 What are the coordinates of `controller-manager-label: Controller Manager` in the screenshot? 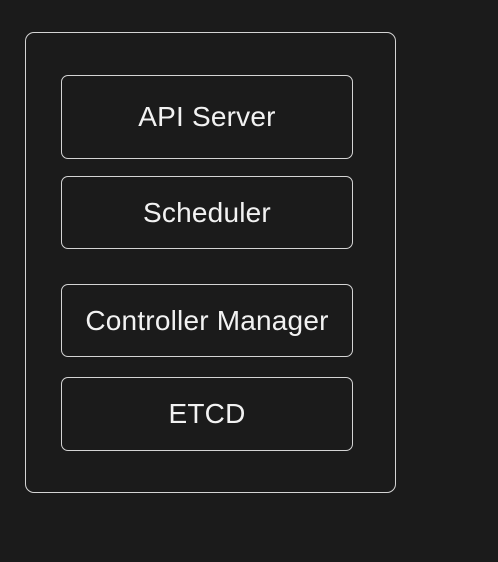 It's located at (207, 320).